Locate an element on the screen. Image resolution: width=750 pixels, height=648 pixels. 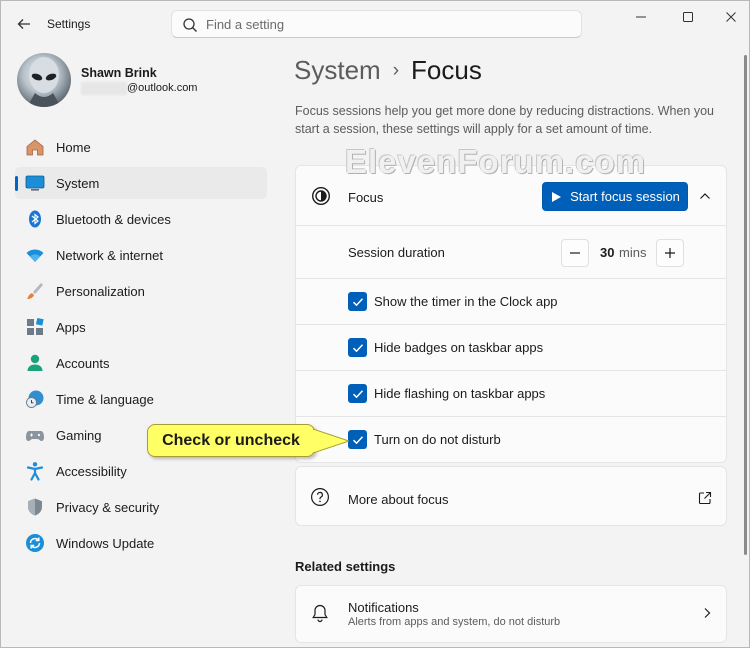
home-icon is located at coordinates (35, 147).